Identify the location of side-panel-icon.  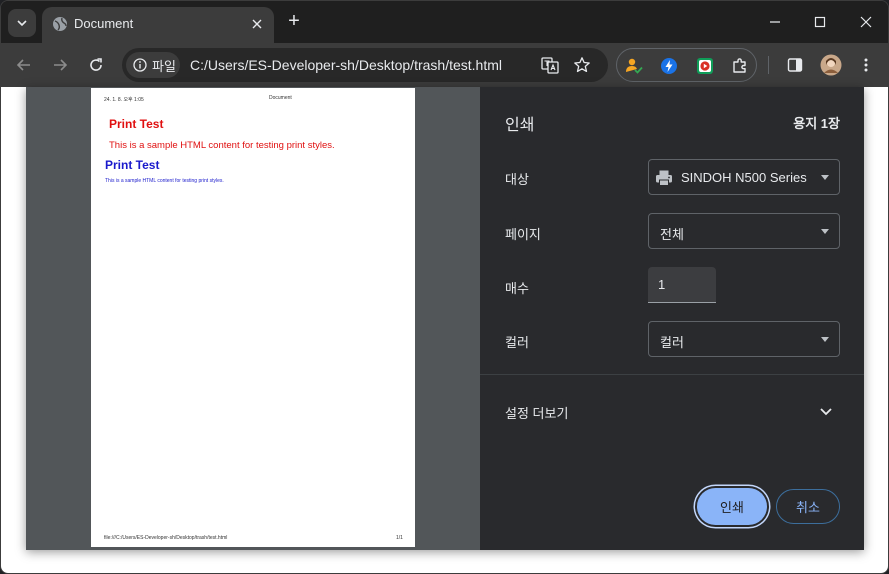
(795, 65).